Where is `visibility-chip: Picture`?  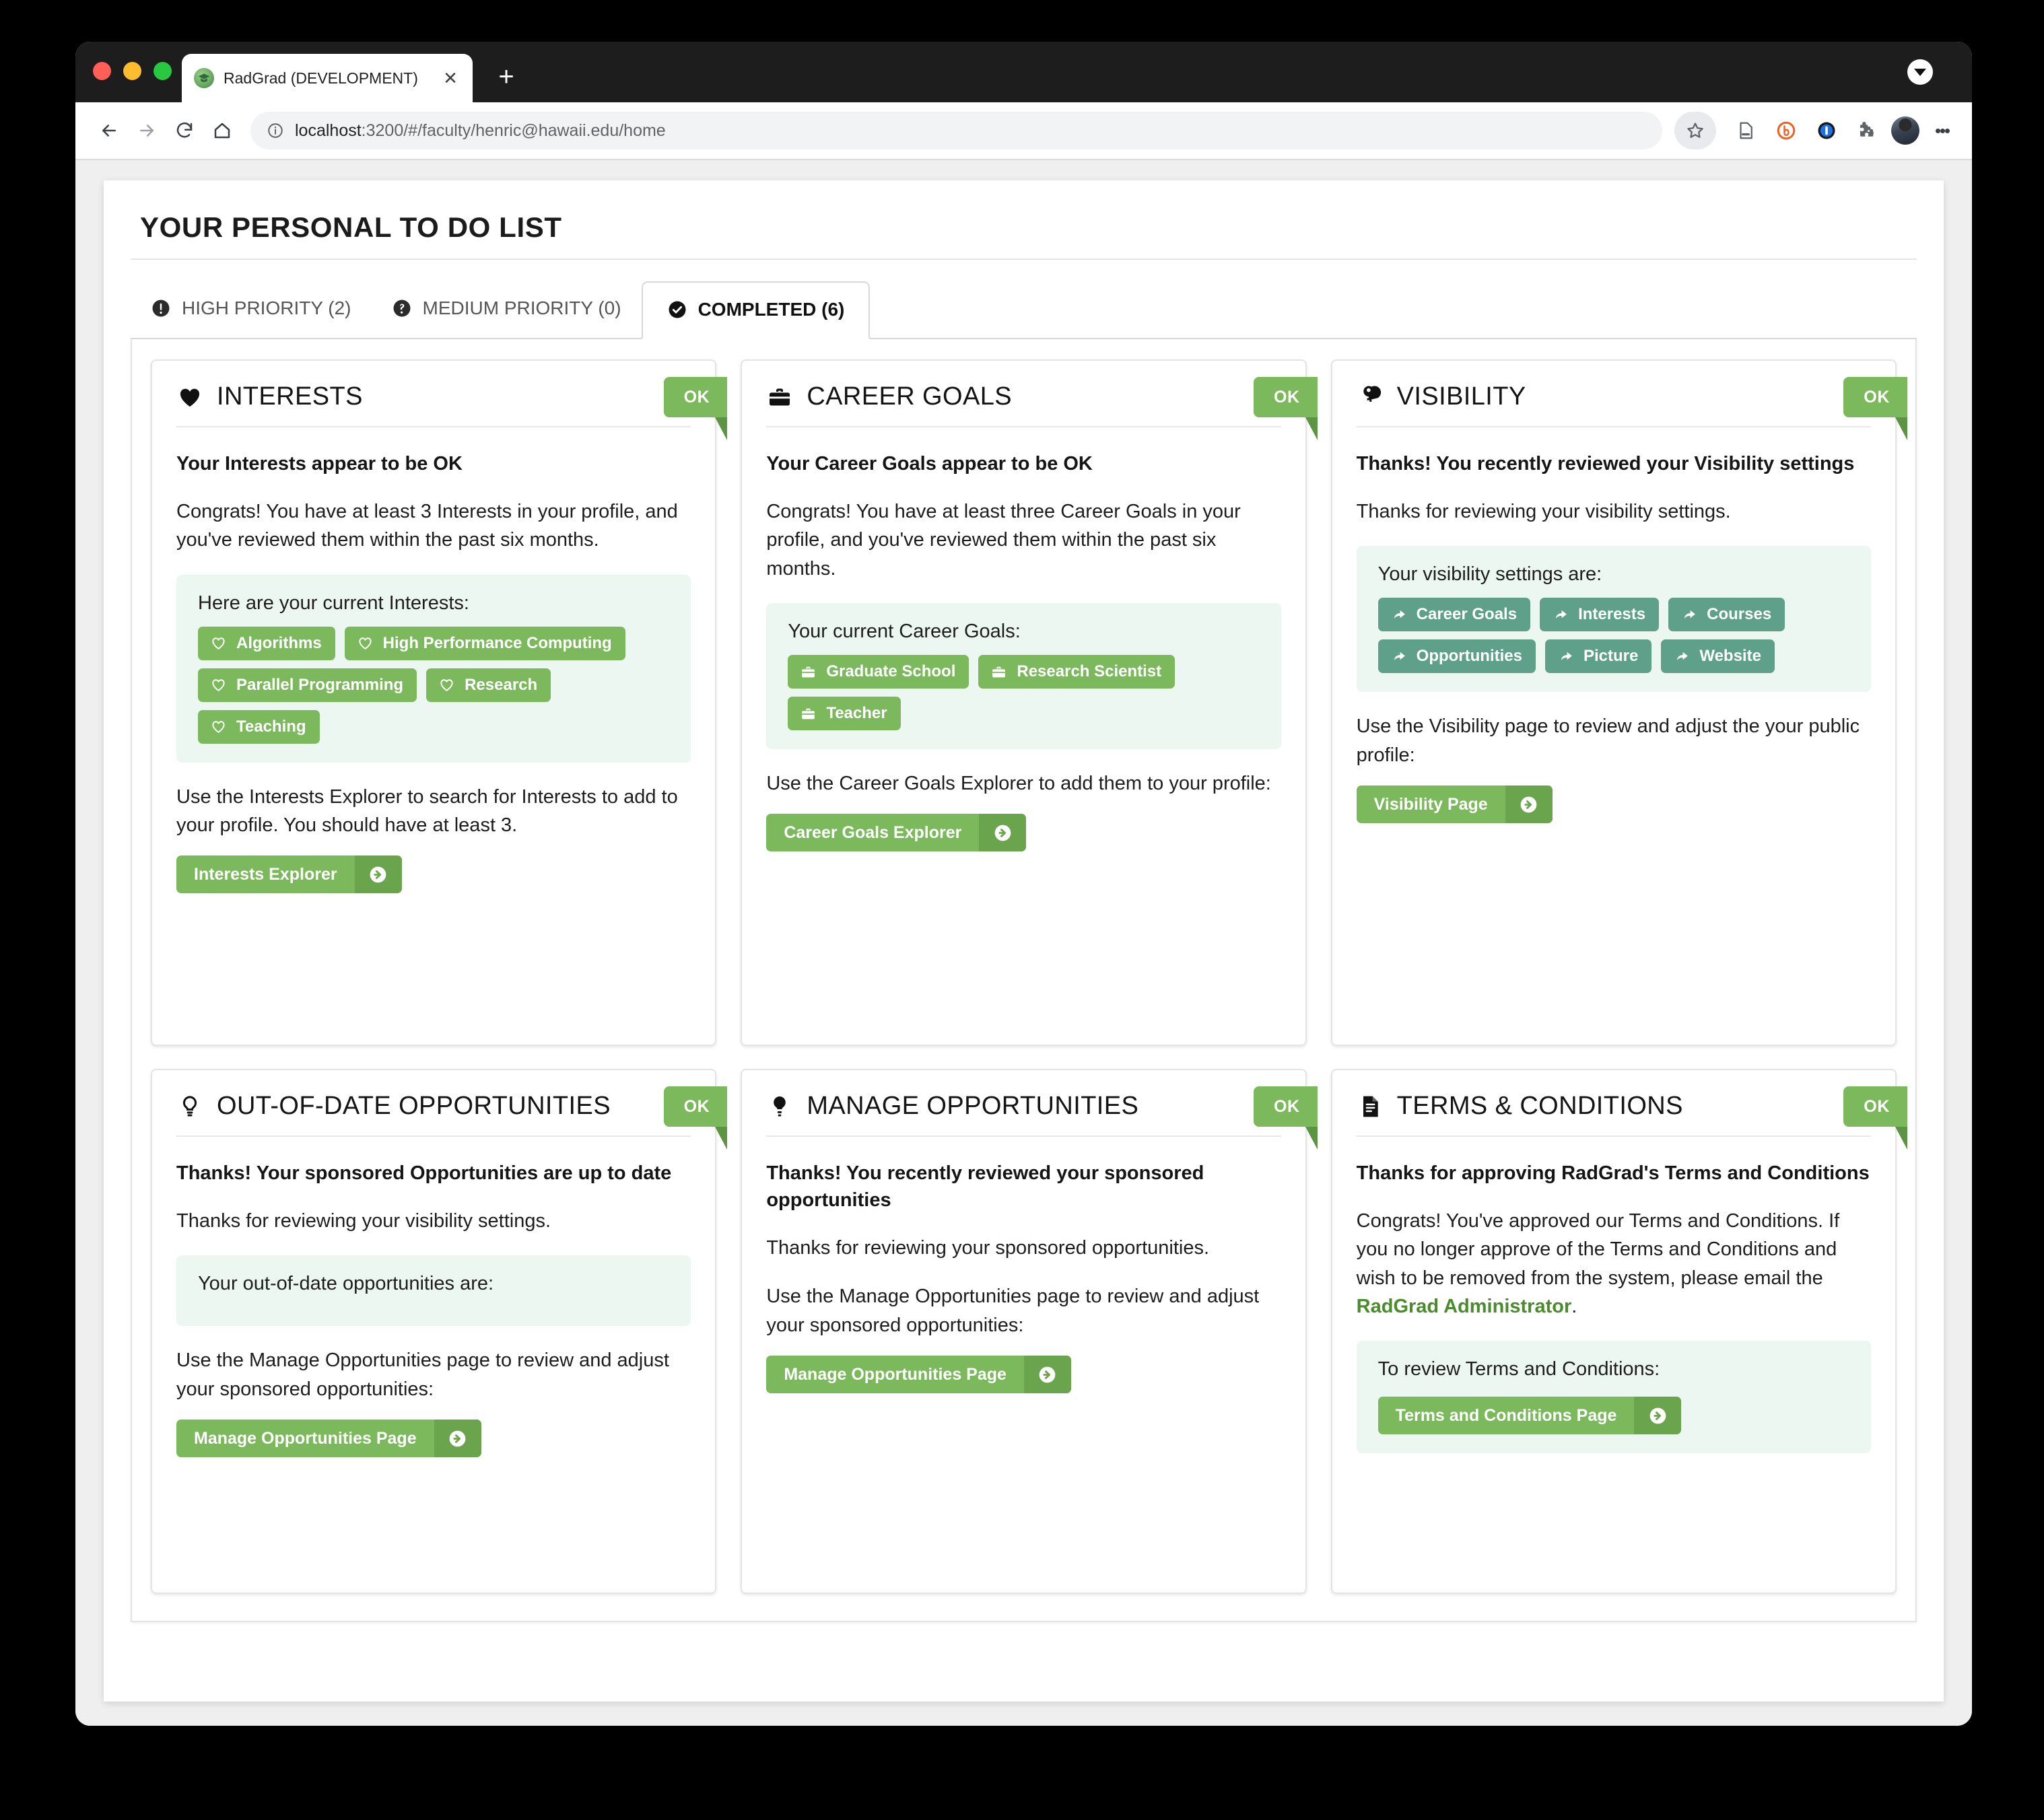
visibility-chip: Picture is located at coordinates (1598, 657).